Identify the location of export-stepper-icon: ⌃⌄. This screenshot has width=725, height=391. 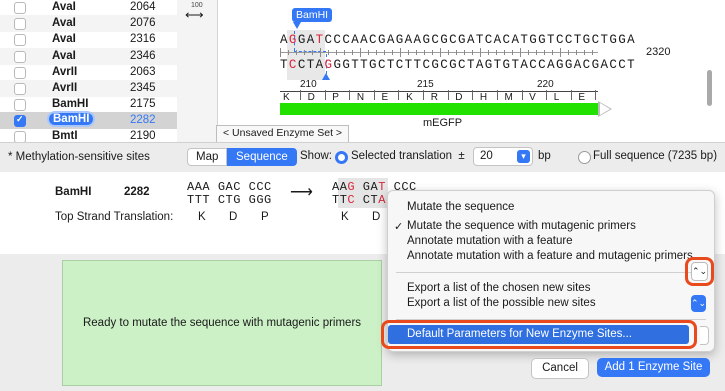
(698, 303).